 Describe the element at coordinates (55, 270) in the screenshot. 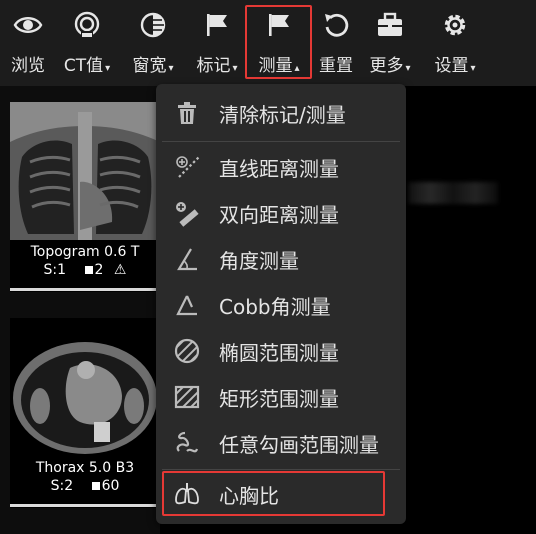

I see `series-number: S:1` at that location.